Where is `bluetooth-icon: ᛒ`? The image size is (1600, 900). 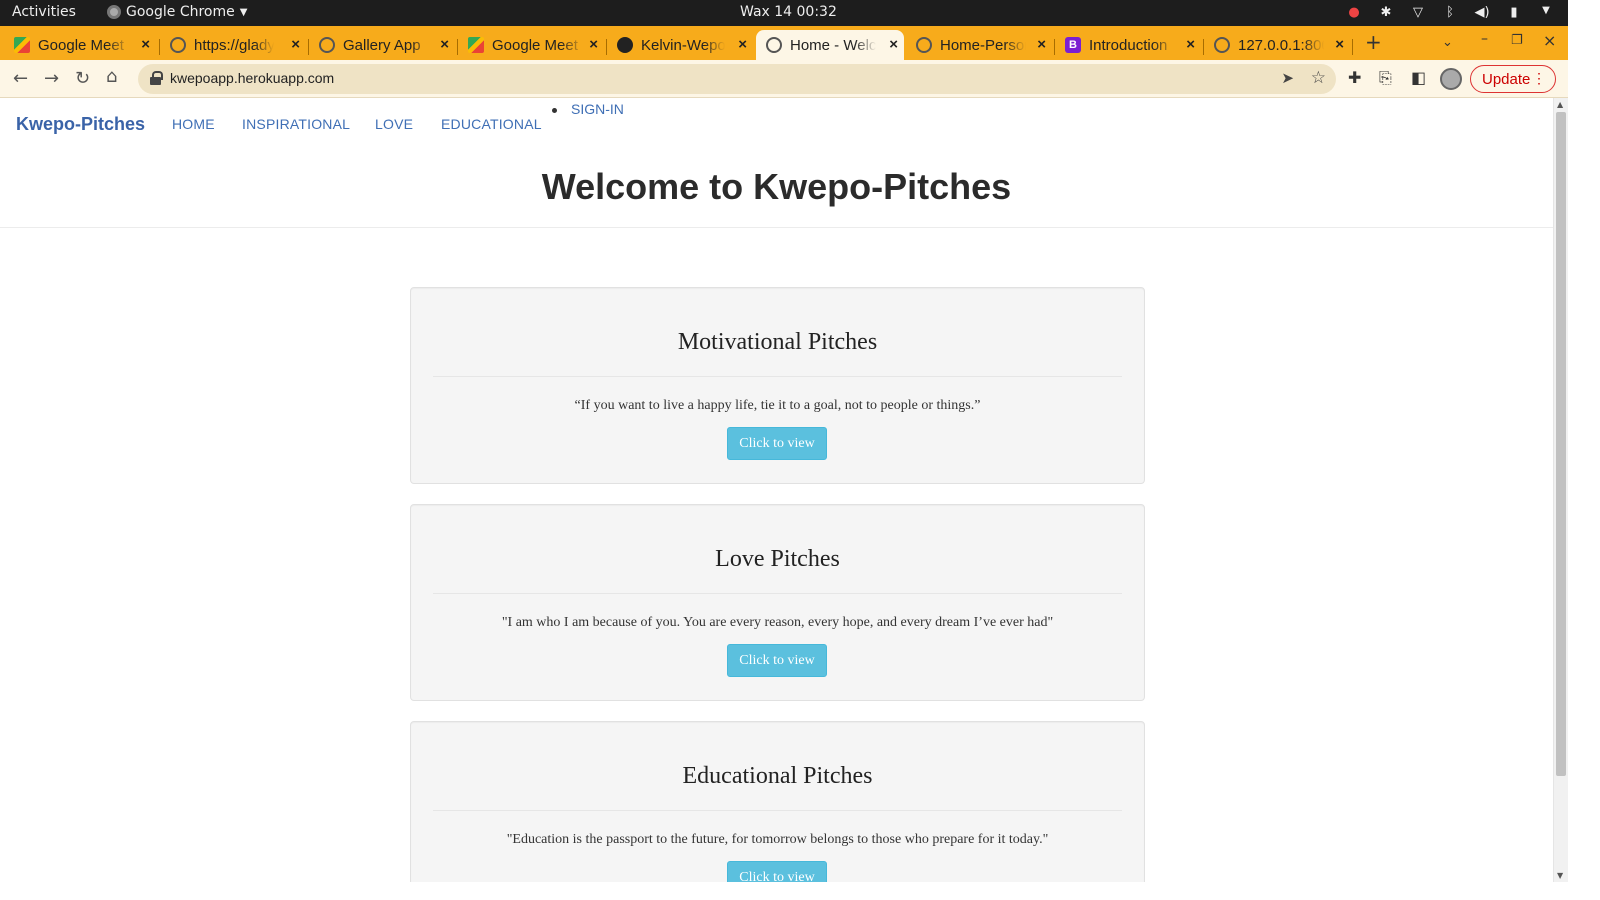 bluetooth-icon: ᛒ is located at coordinates (1450, 12).